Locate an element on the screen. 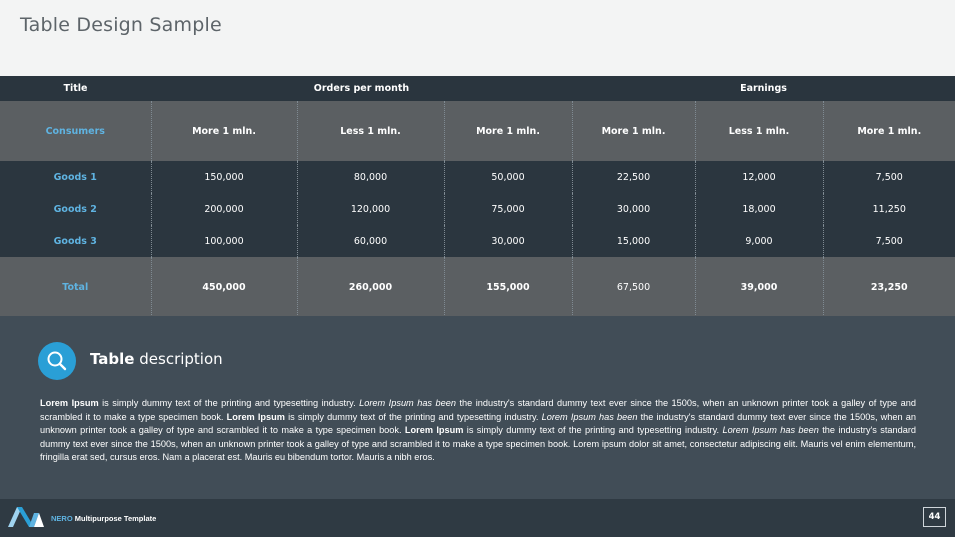  footer-label: NERO Multipurpose Template is located at coordinates (103, 518).